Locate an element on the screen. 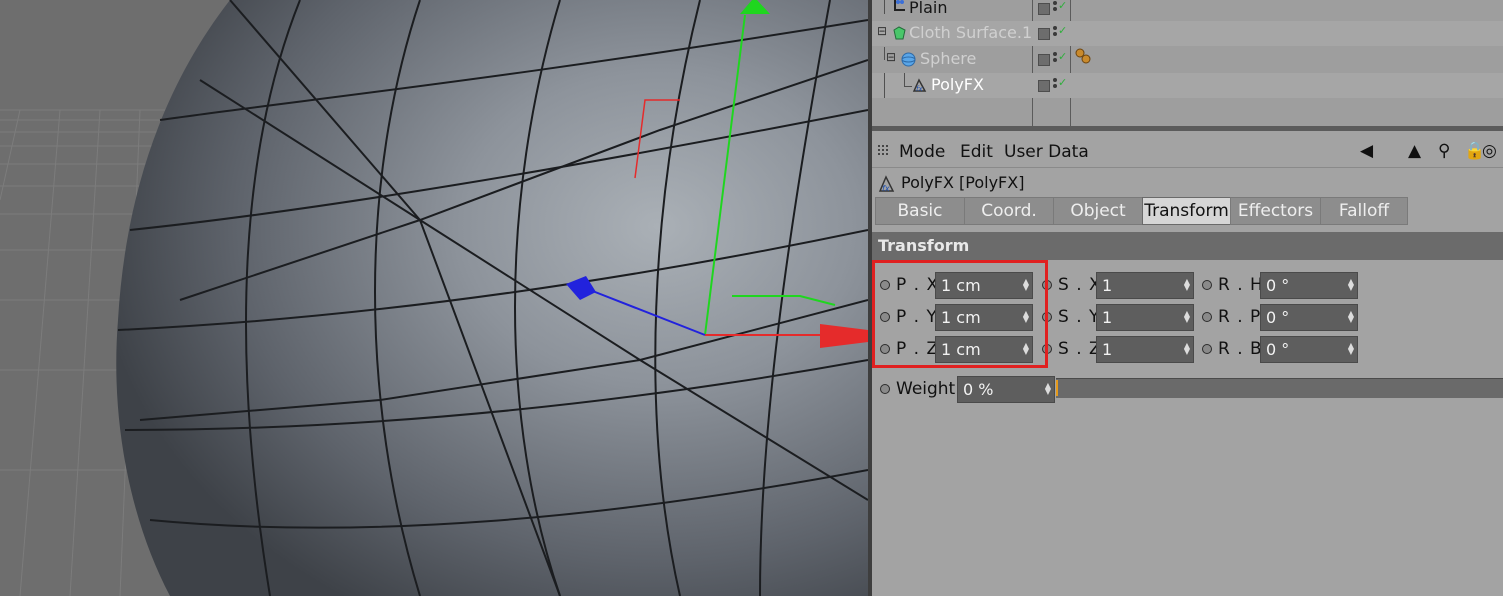 This screenshot has width=1503, height=596. object-row-sphere: ⊟ Sphere ✓ is located at coordinates (1187, 59).